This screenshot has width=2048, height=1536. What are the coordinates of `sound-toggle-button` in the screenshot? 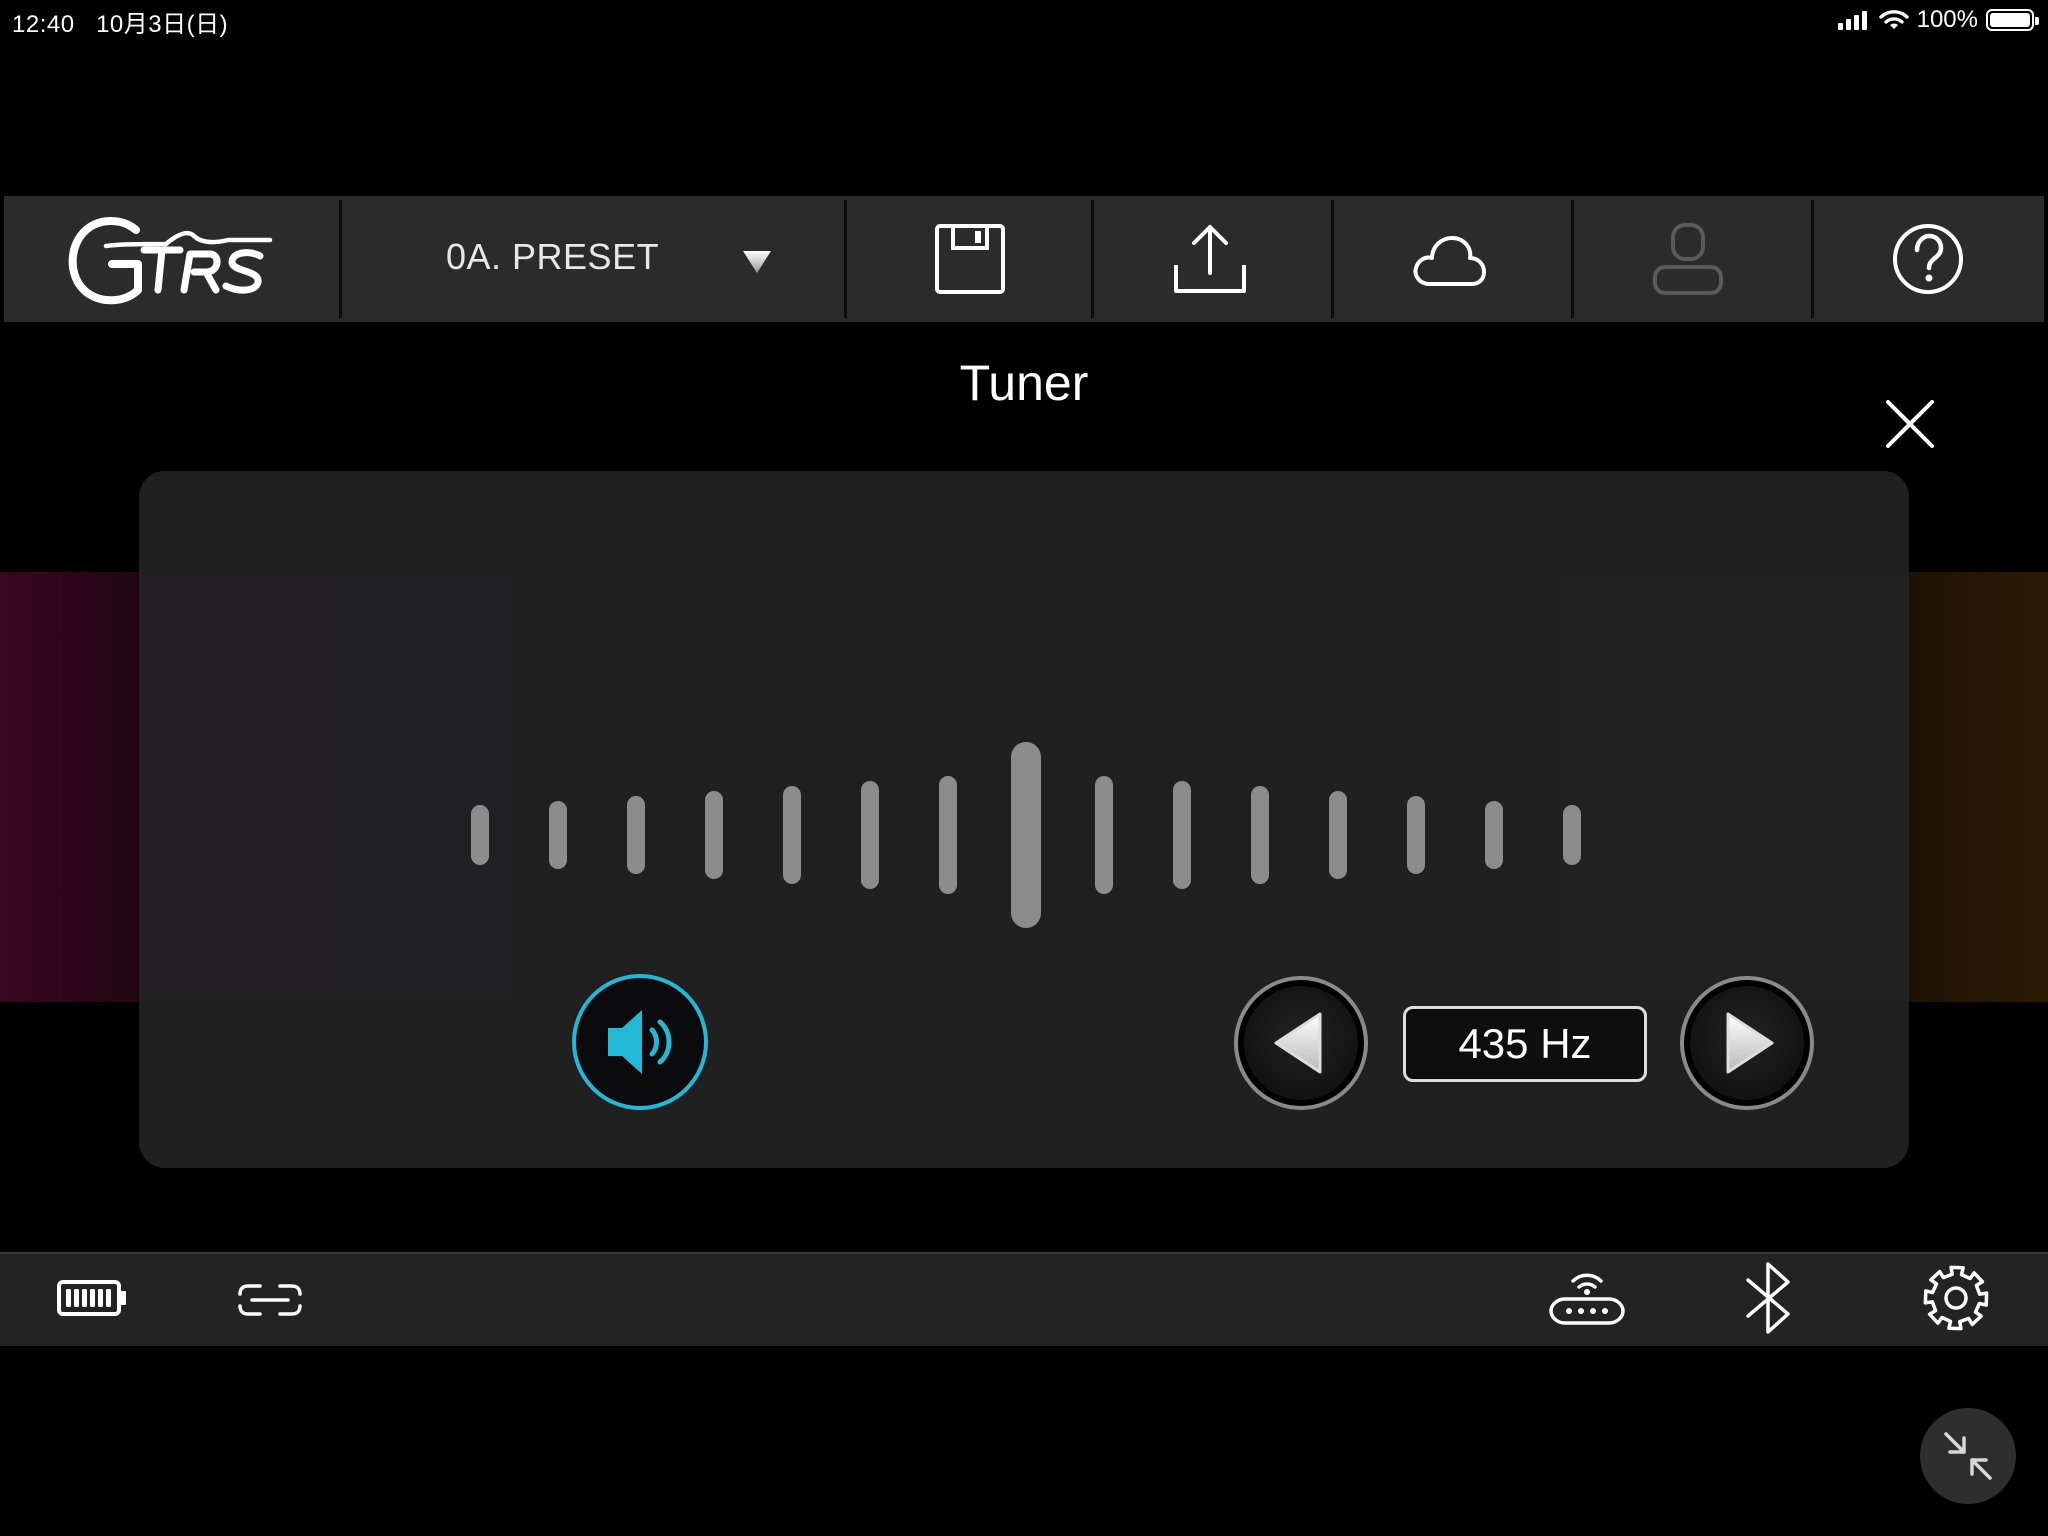 It's located at (640, 1042).